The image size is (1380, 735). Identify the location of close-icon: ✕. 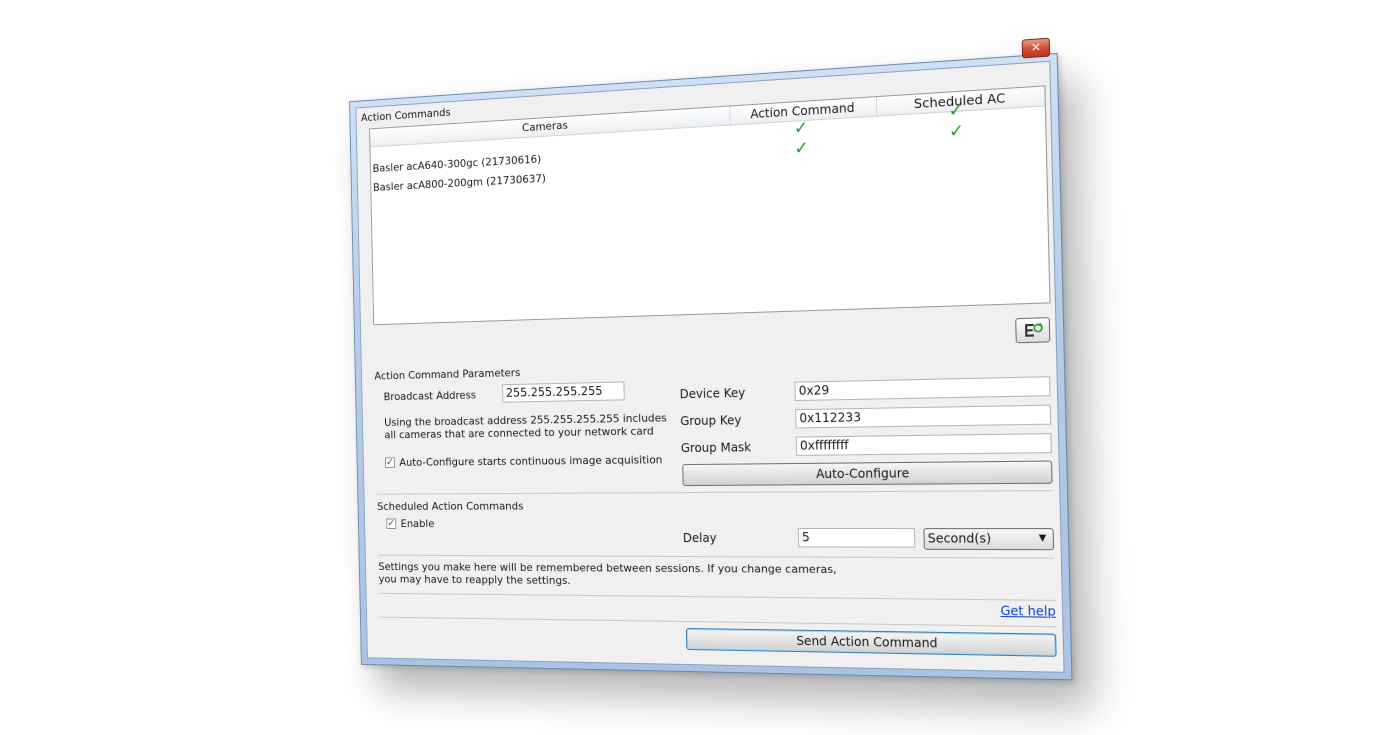
(1036, 47).